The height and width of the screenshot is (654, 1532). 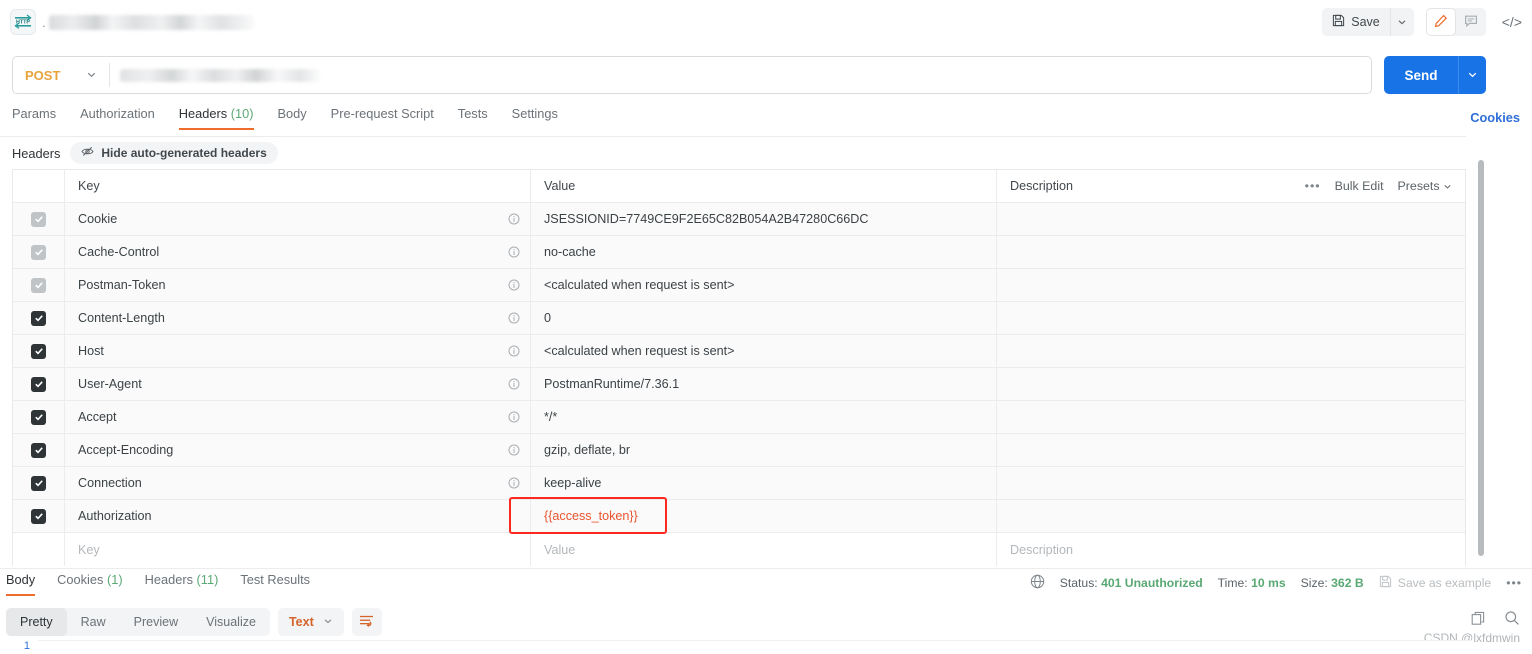 What do you see at coordinates (1478, 618) in the screenshot?
I see `copy-icon` at bounding box center [1478, 618].